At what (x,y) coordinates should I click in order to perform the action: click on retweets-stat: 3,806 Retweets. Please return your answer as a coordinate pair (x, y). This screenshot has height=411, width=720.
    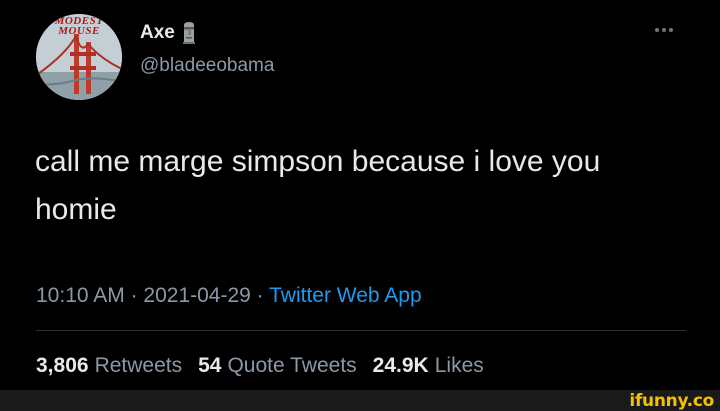
    Looking at the image, I should click on (109, 366).